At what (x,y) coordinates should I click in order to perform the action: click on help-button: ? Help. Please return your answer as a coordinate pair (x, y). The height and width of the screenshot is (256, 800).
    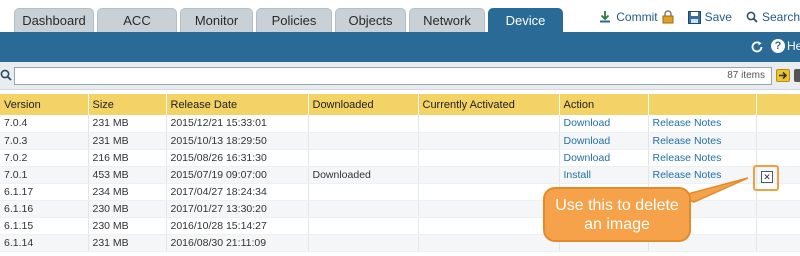
    Looking at the image, I should click on (785, 46).